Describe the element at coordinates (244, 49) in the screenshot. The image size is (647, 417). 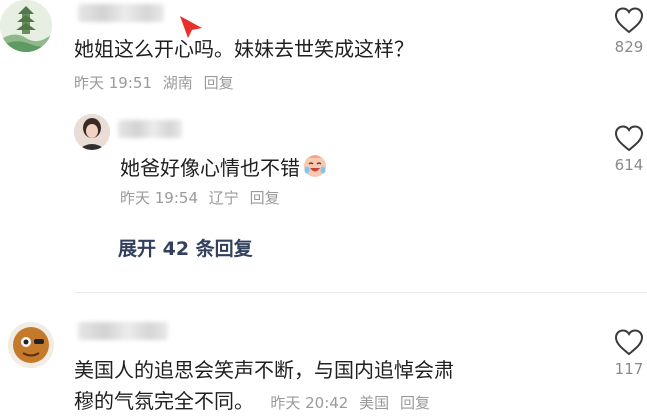
I see `comment-text: 她姐这么开心吗。妹妹去世笑成这样？` at that location.